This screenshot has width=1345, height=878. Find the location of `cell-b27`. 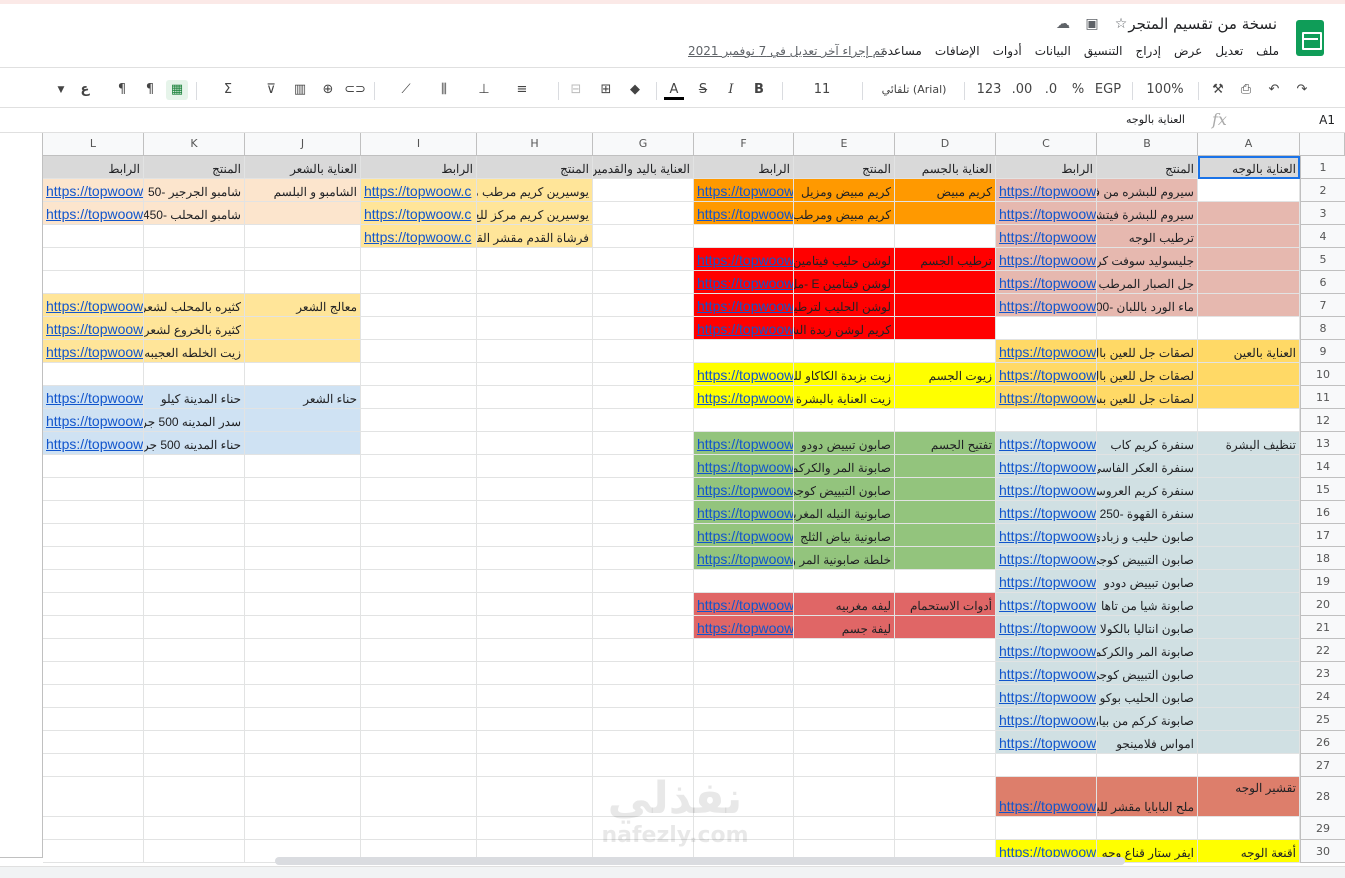

cell-b27 is located at coordinates (1147, 765).